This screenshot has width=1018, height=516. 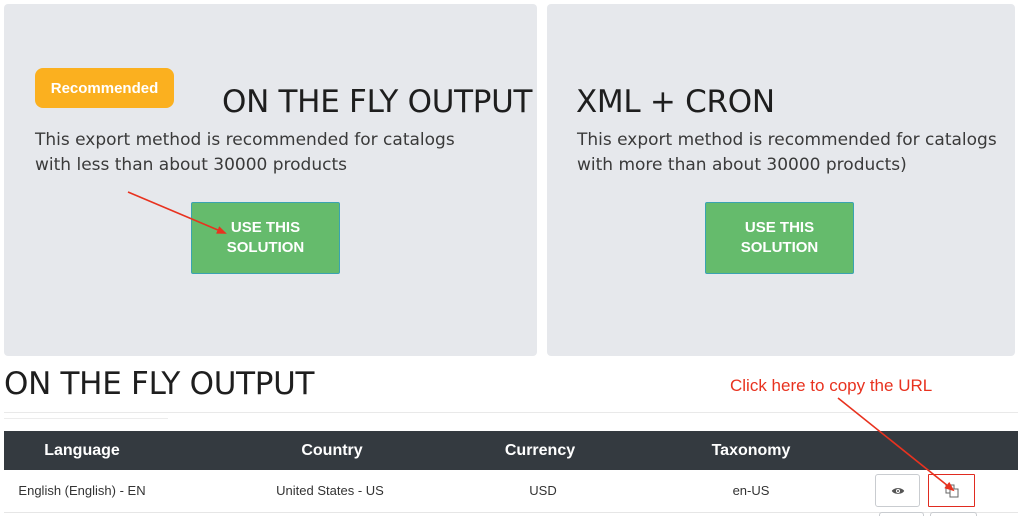 What do you see at coordinates (543, 490) in the screenshot?
I see `cell-currency: USD` at bounding box center [543, 490].